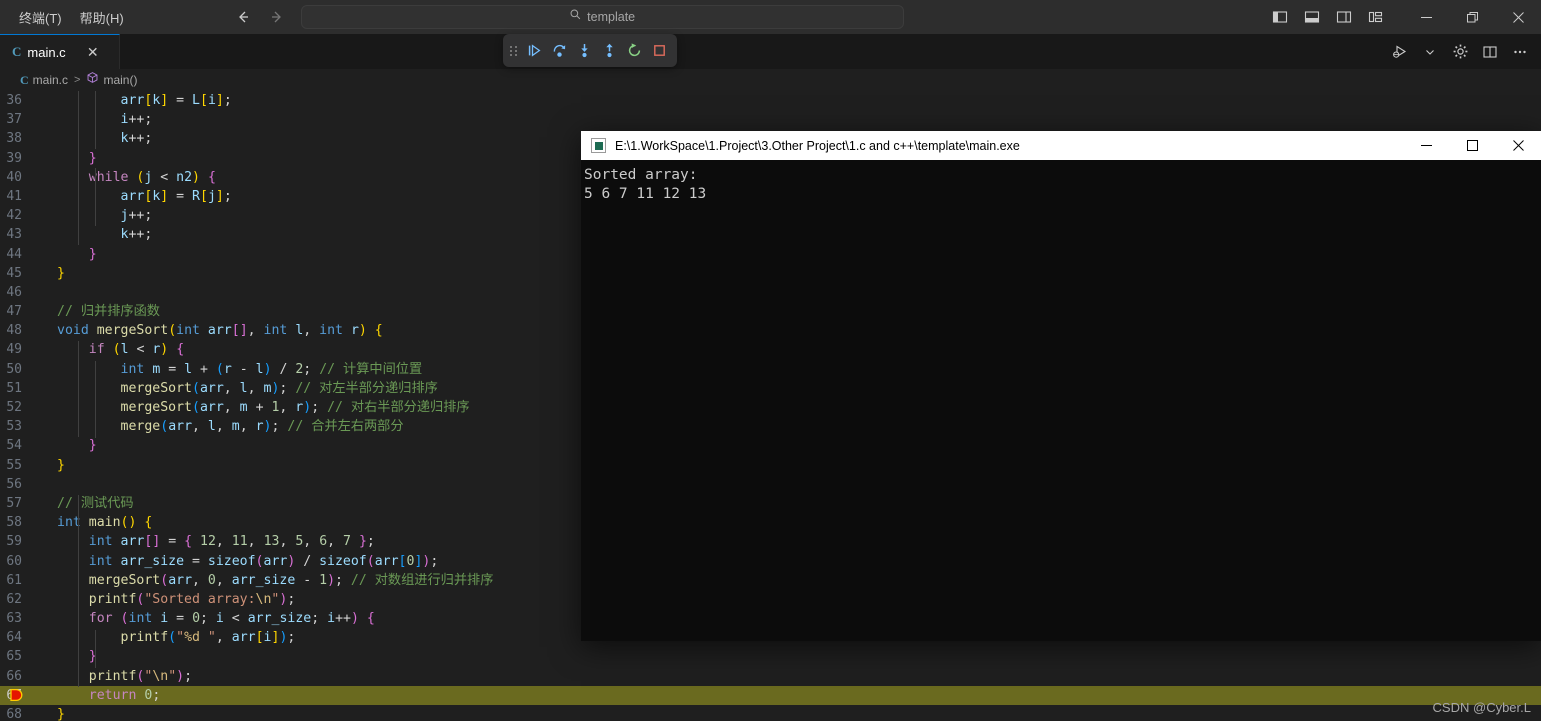 The height and width of the screenshot is (721, 1541). I want to click on line-content: i++;, so click(136, 120).